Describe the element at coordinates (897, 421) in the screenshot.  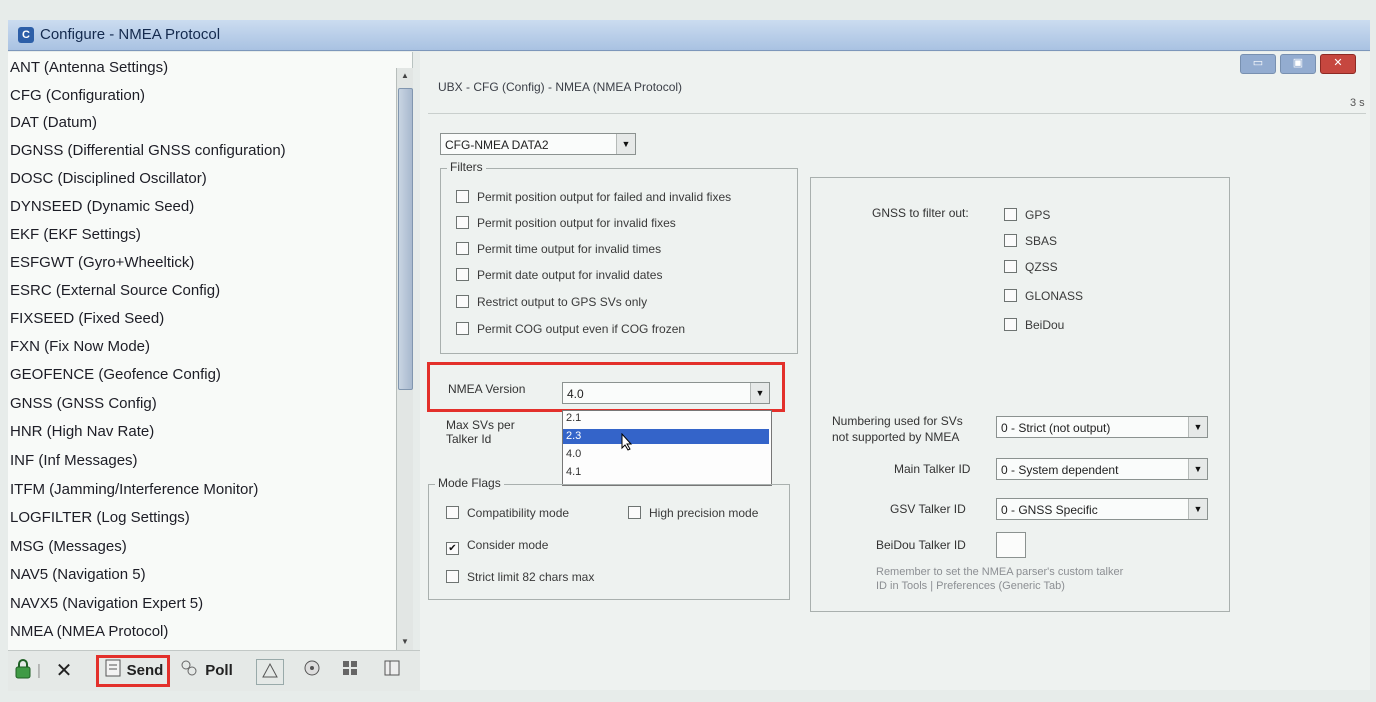
I see `numbering-label-1: Numbering used for SVs` at that location.